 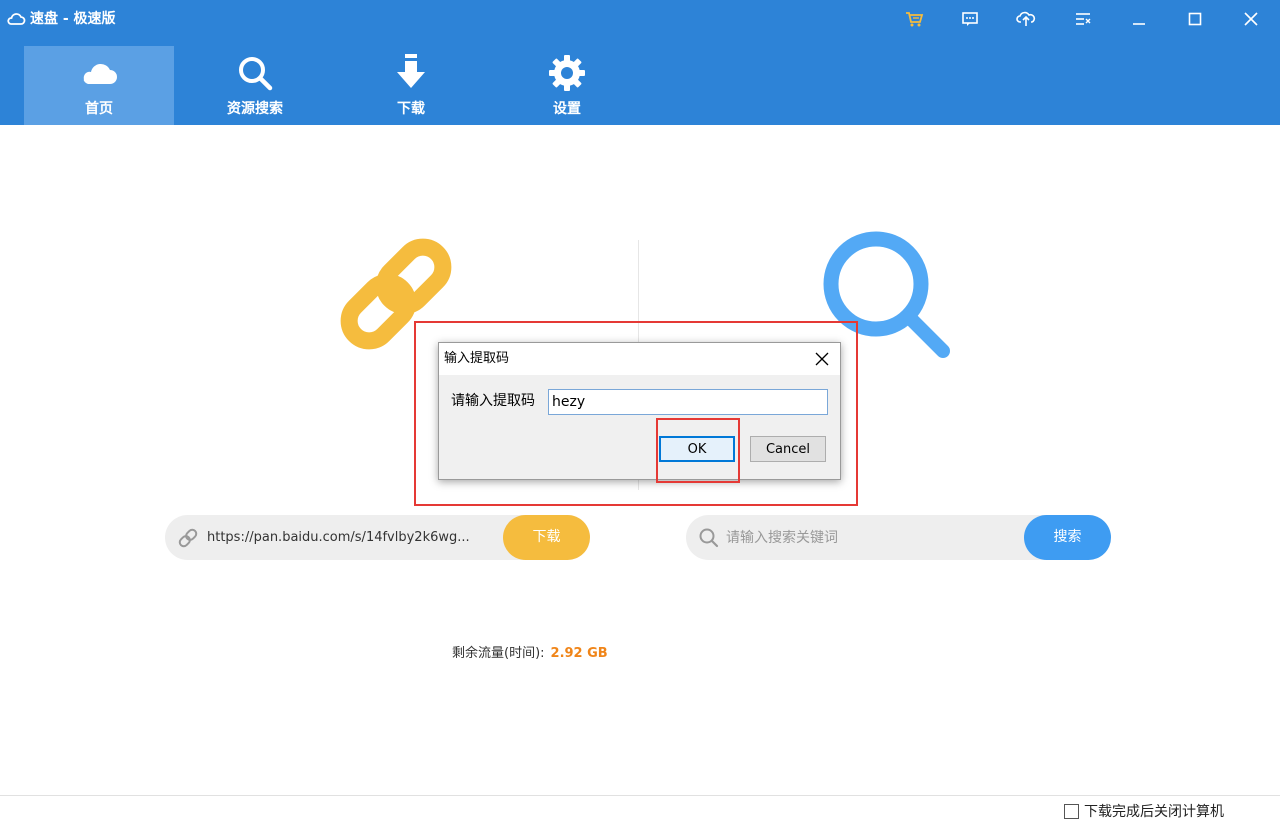 I want to click on nav-label: 设置, so click(x=567, y=109).